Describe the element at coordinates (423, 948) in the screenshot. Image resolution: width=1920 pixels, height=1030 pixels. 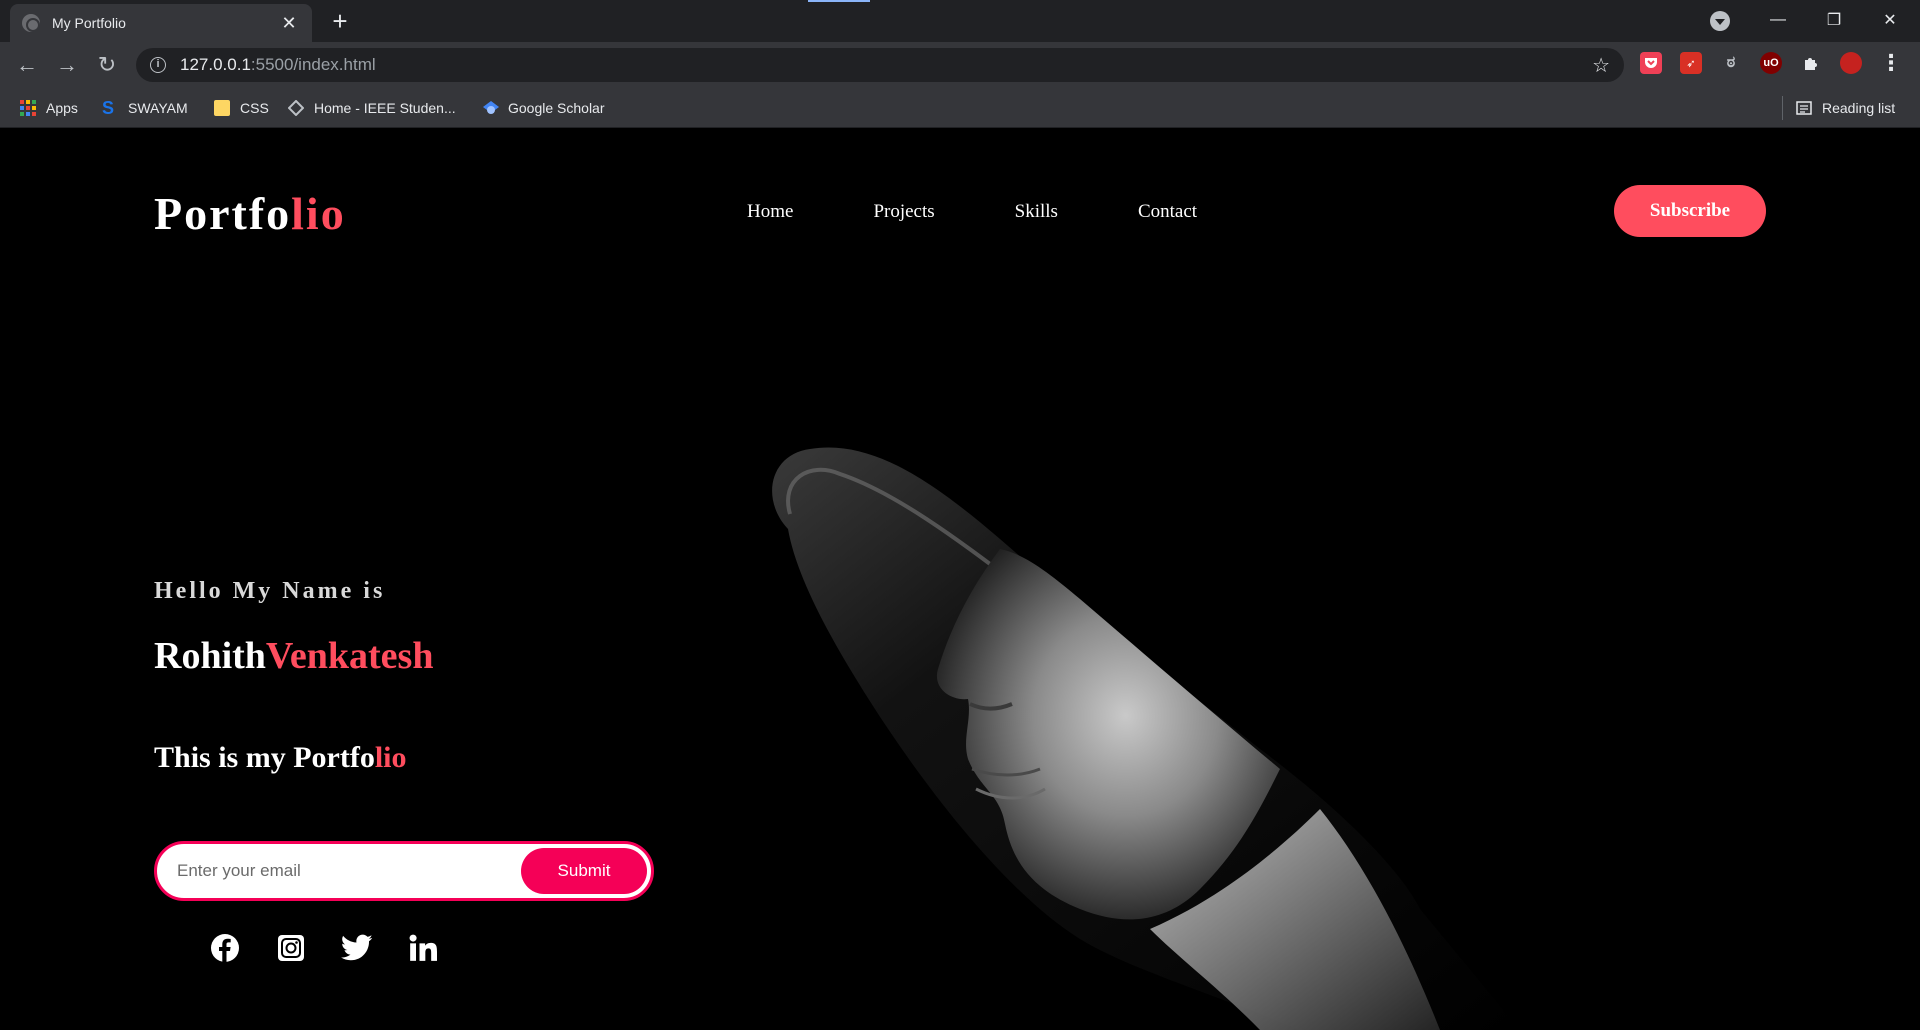
I see `linkedin-icon` at that location.